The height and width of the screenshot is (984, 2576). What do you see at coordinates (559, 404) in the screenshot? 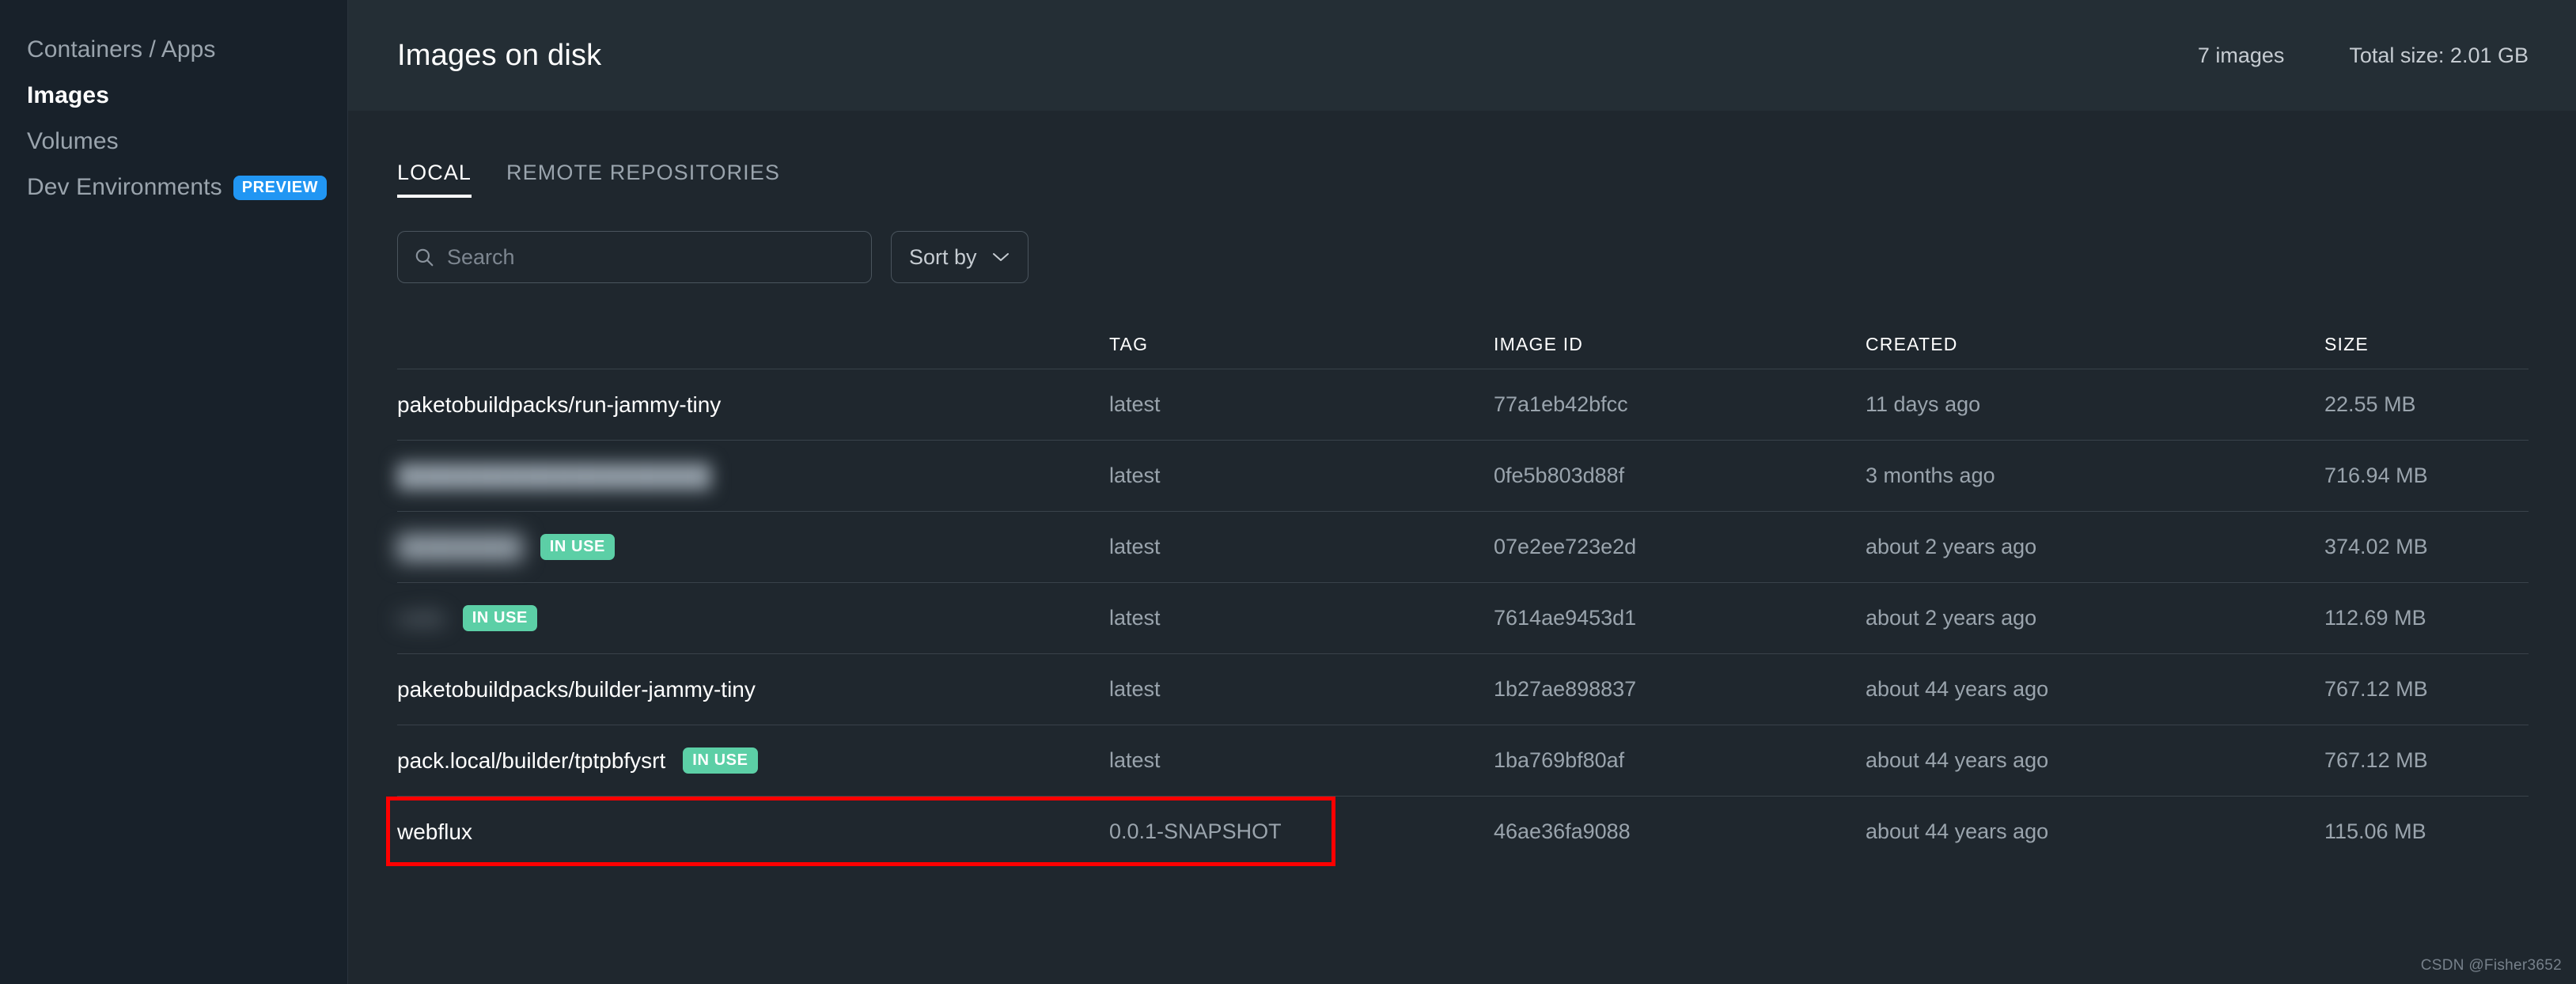
I see `image-name: paketobuildpacks/run-jammy-tiny` at bounding box center [559, 404].